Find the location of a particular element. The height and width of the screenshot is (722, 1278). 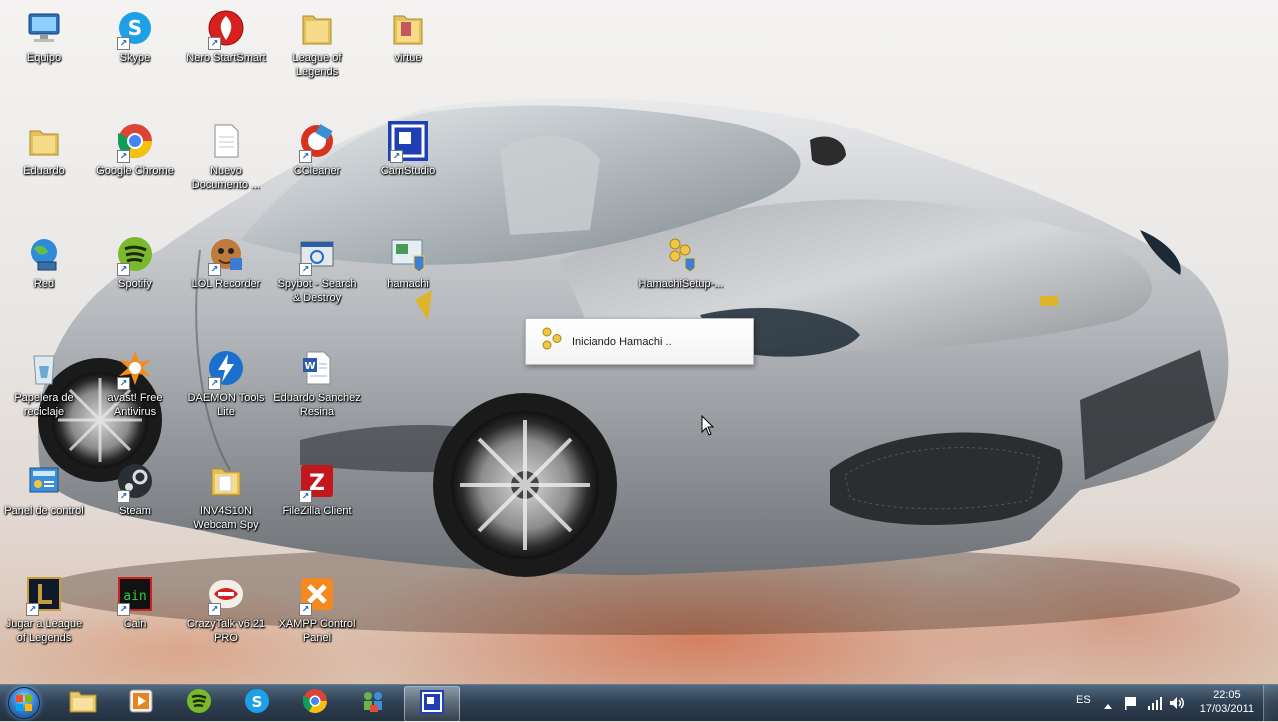

hamachi-setup-icon is located at coordinates (681, 254).